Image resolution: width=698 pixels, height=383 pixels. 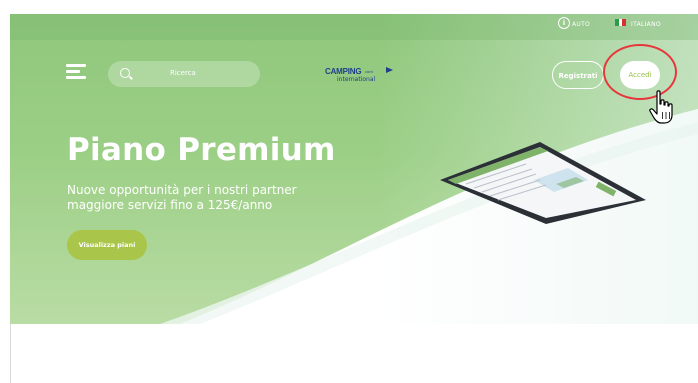 I want to click on language-selector: ITALIANO, so click(x=646, y=24).